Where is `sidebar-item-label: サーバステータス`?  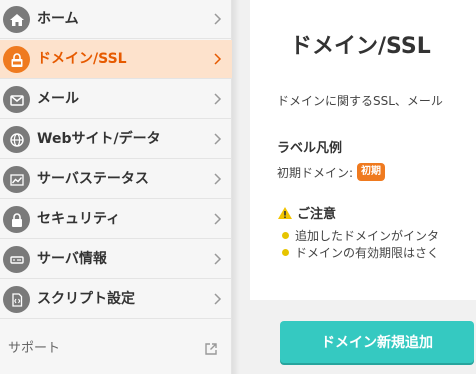
sidebar-item-label: サーバステータス is located at coordinates (93, 179).